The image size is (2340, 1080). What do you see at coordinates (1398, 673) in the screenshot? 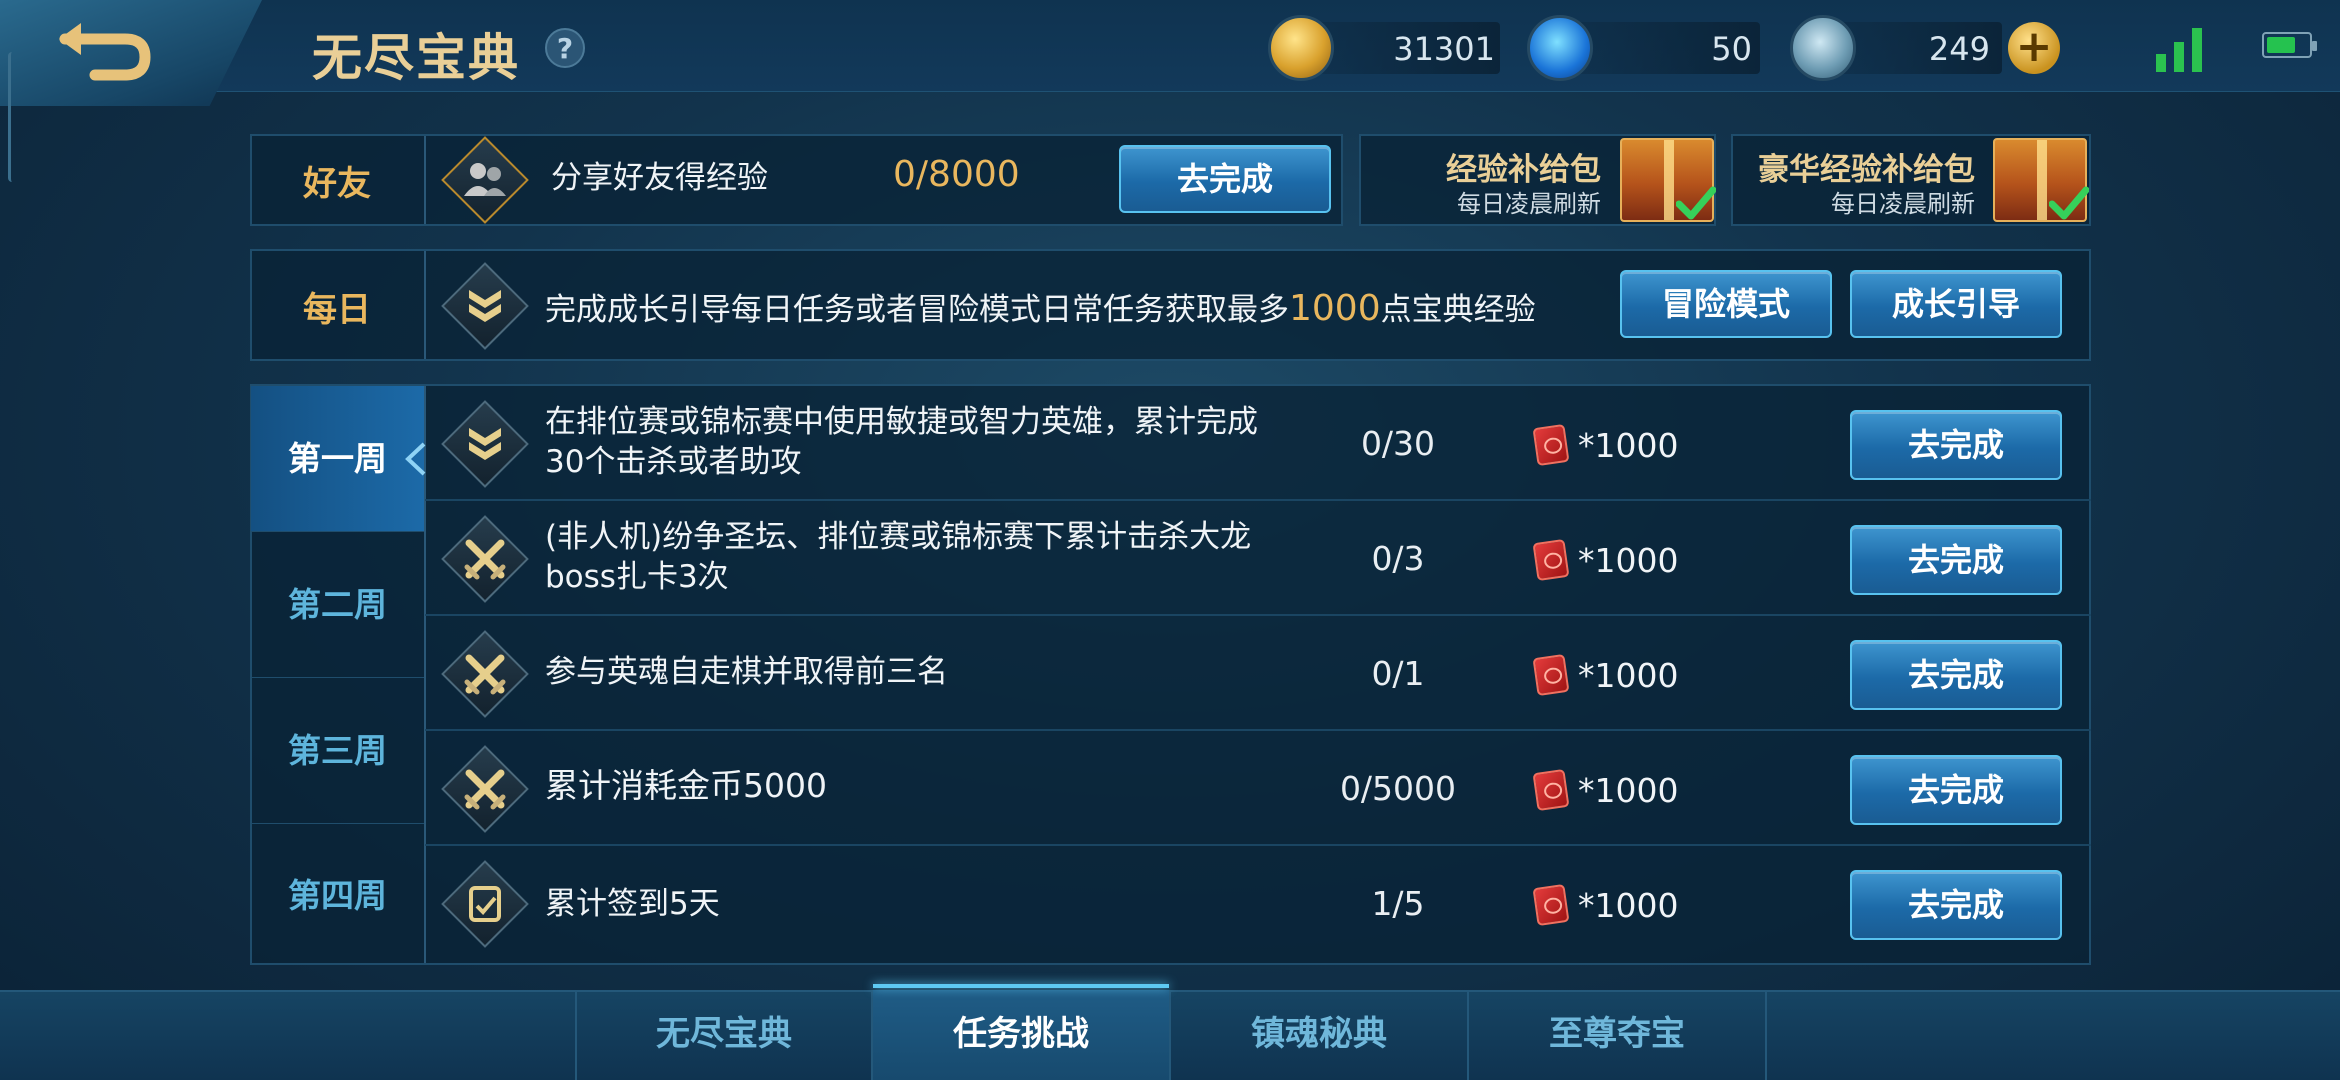
I see `task-progress: 0/1` at bounding box center [1398, 673].